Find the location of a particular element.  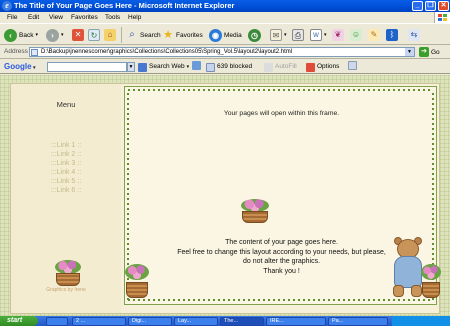

forward-dropdown-icon: ▾ is located at coordinates (62, 35).